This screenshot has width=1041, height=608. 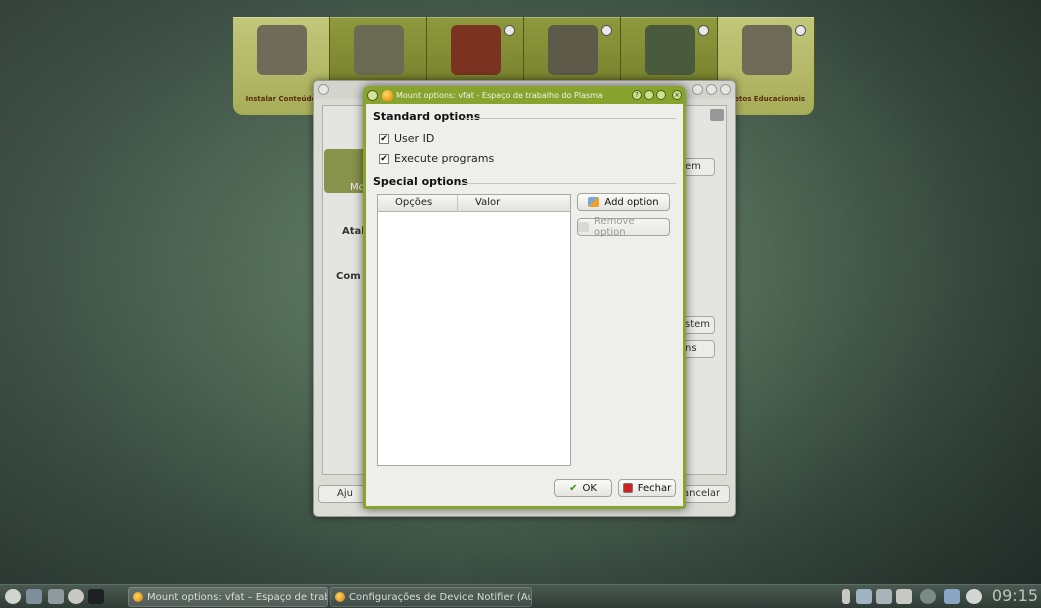 What do you see at coordinates (589, 488) in the screenshot?
I see `ok-label: OK` at bounding box center [589, 488].